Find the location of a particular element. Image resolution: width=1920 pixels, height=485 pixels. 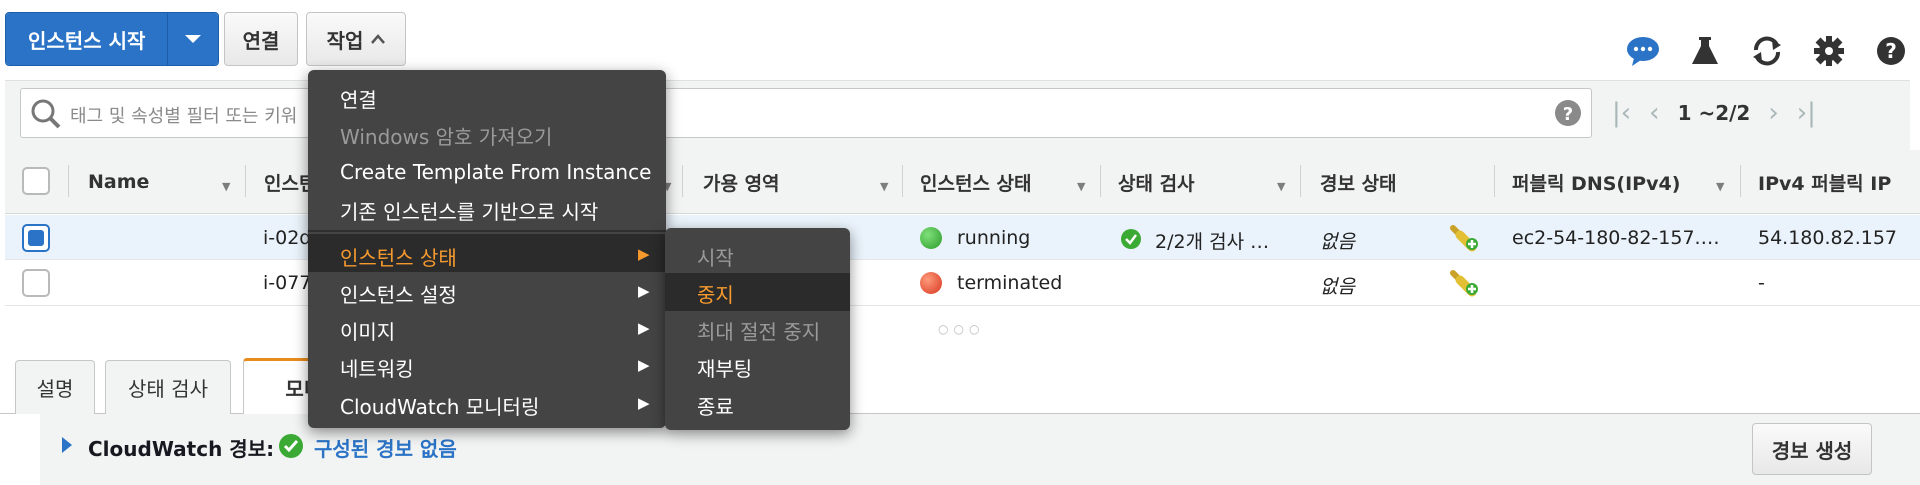

no-alarms-link: 구성된 경보 없음 is located at coordinates (385, 447).